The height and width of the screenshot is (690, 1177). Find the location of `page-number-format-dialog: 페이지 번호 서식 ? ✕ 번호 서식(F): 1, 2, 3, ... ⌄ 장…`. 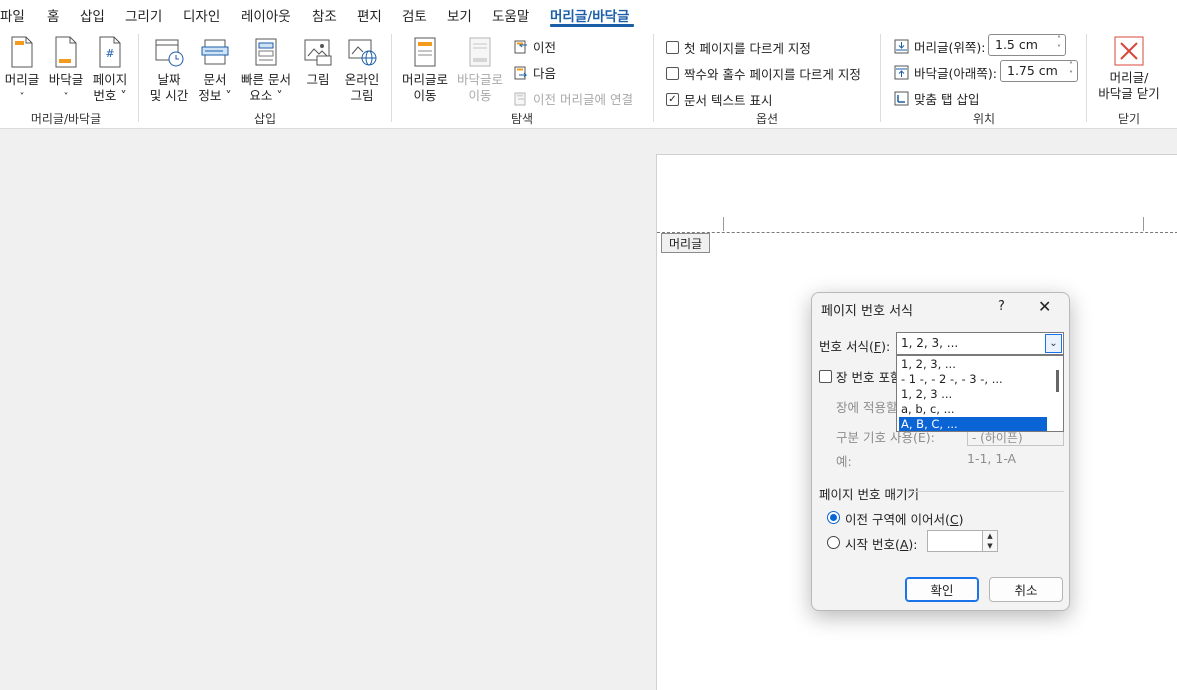

page-number-format-dialog: 페이지 번호 서식 ? ✕ 번호 서식(F): 1, 2, 3, ... ⌄ 장… is located at coordinates (940, 451).